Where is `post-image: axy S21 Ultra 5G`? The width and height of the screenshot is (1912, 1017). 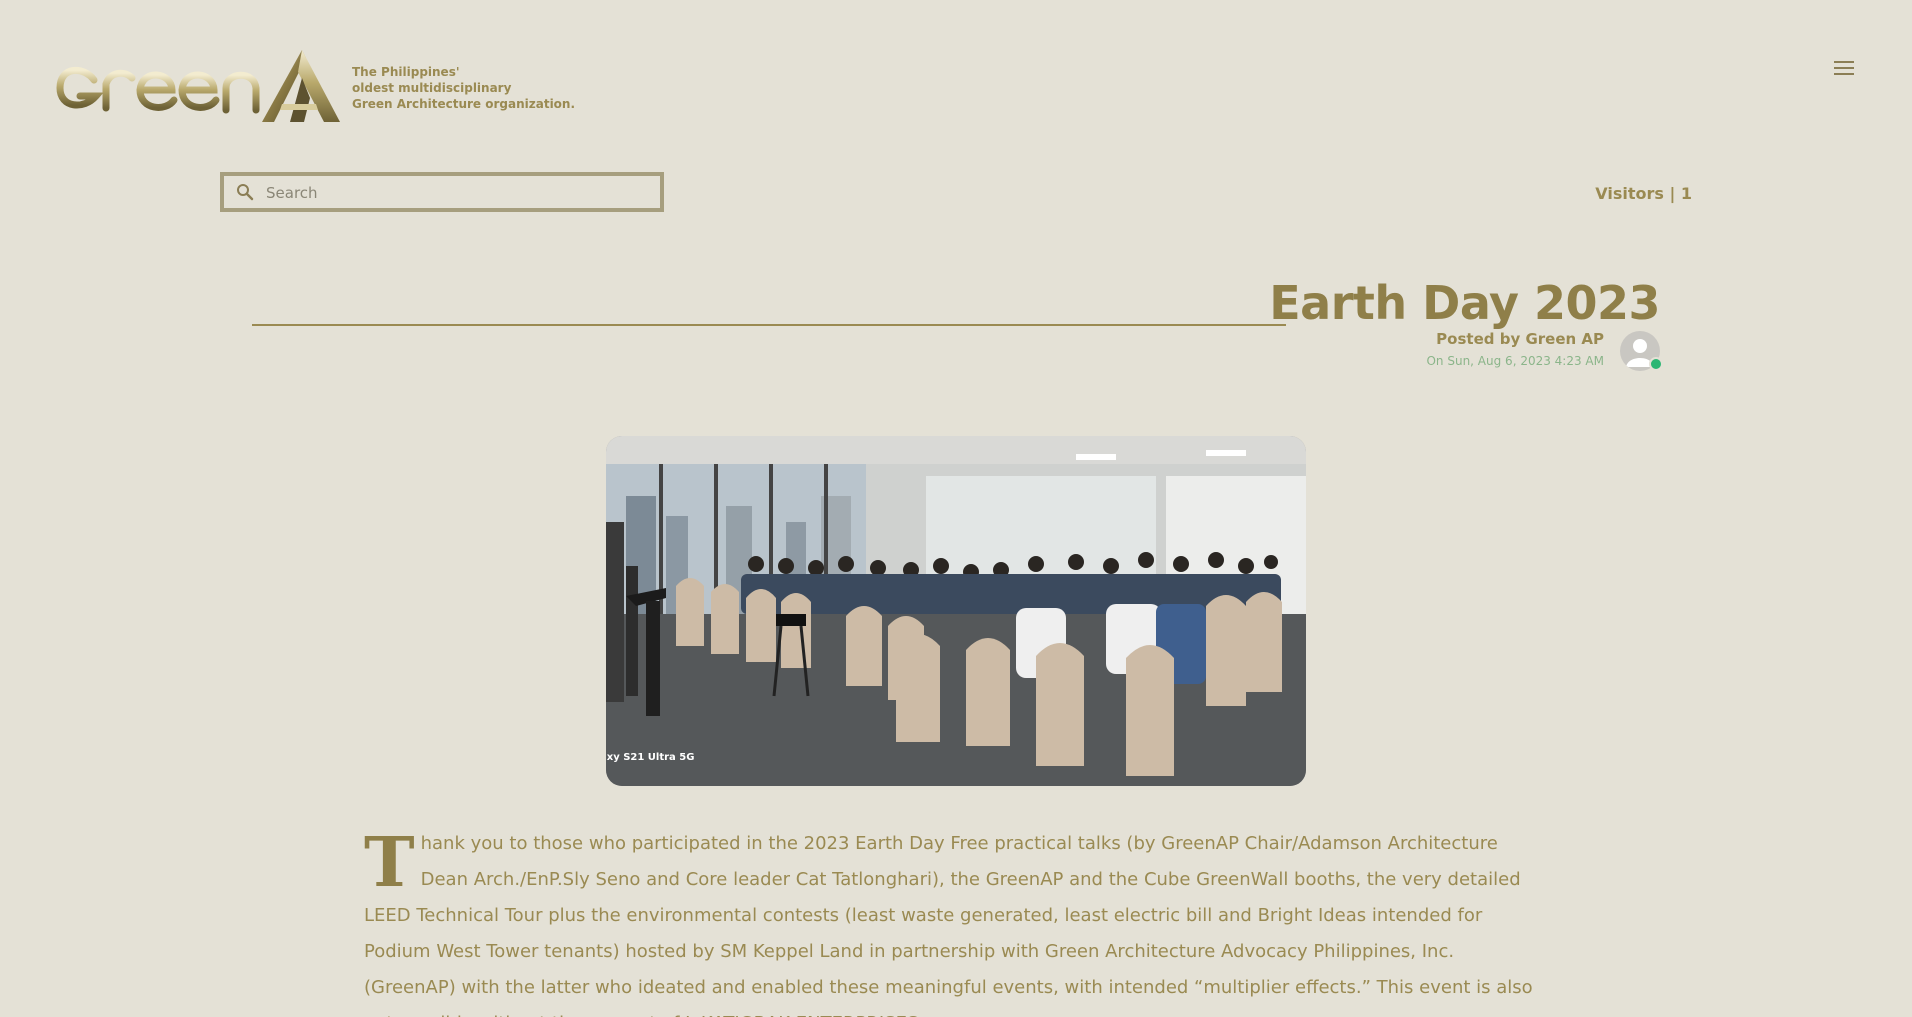
post-image: axy S21 Ultra 5G is located at coordinates (956, 611).